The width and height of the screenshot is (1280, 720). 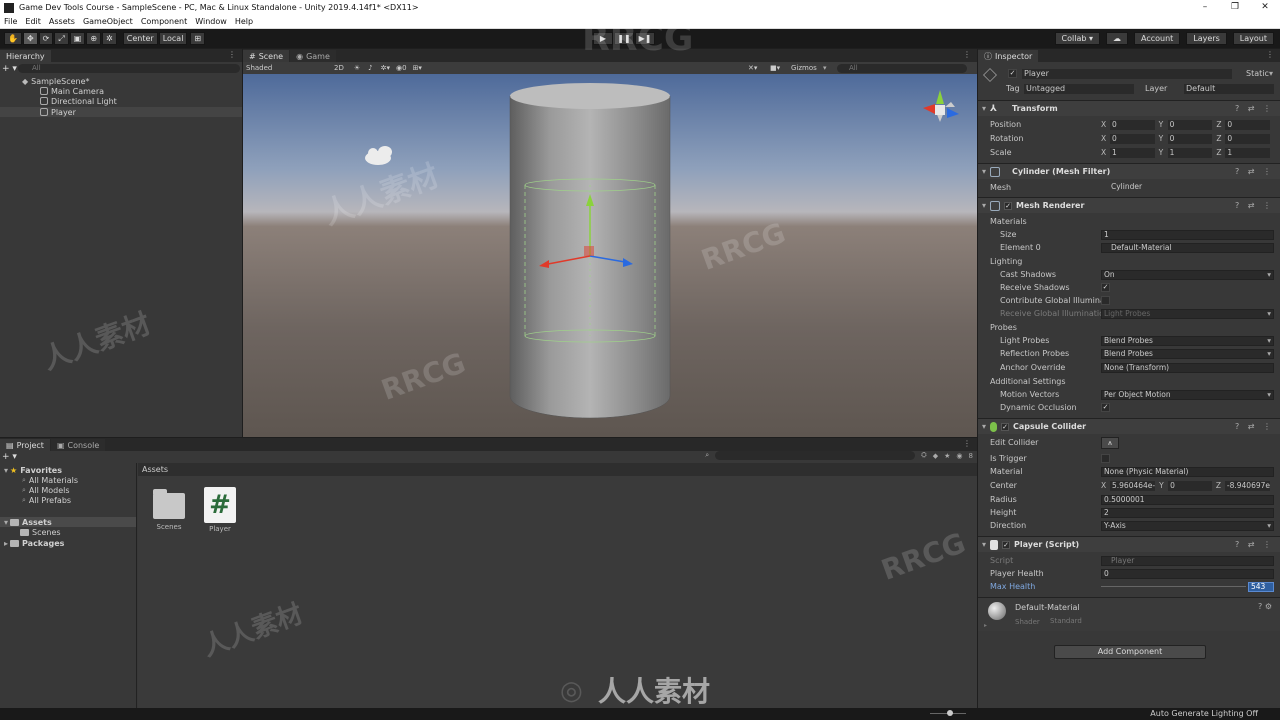 What do you see at coordinates (1187, 187) in the screenshot?
I see `mesh-object-field: Cylinder` at bounding box center [1187, 187].